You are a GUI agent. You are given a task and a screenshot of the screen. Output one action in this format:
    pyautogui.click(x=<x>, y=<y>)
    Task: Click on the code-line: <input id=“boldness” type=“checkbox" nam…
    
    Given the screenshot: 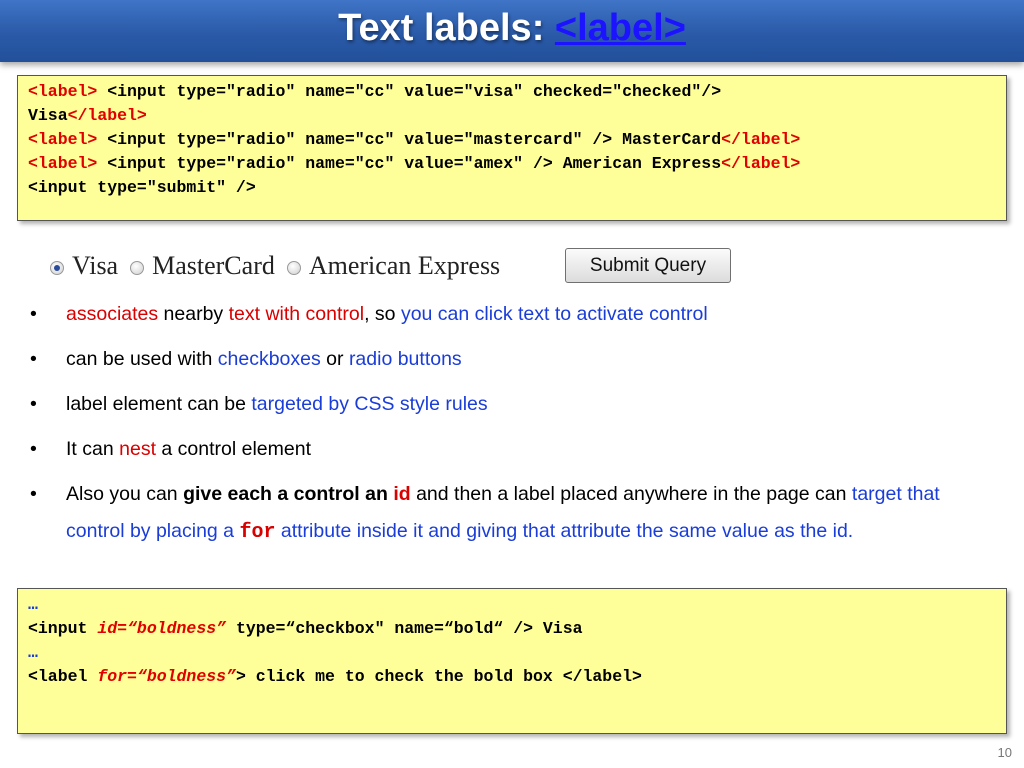 What is the action you would take?
    pyautogui.click(x=517, y=629)
    